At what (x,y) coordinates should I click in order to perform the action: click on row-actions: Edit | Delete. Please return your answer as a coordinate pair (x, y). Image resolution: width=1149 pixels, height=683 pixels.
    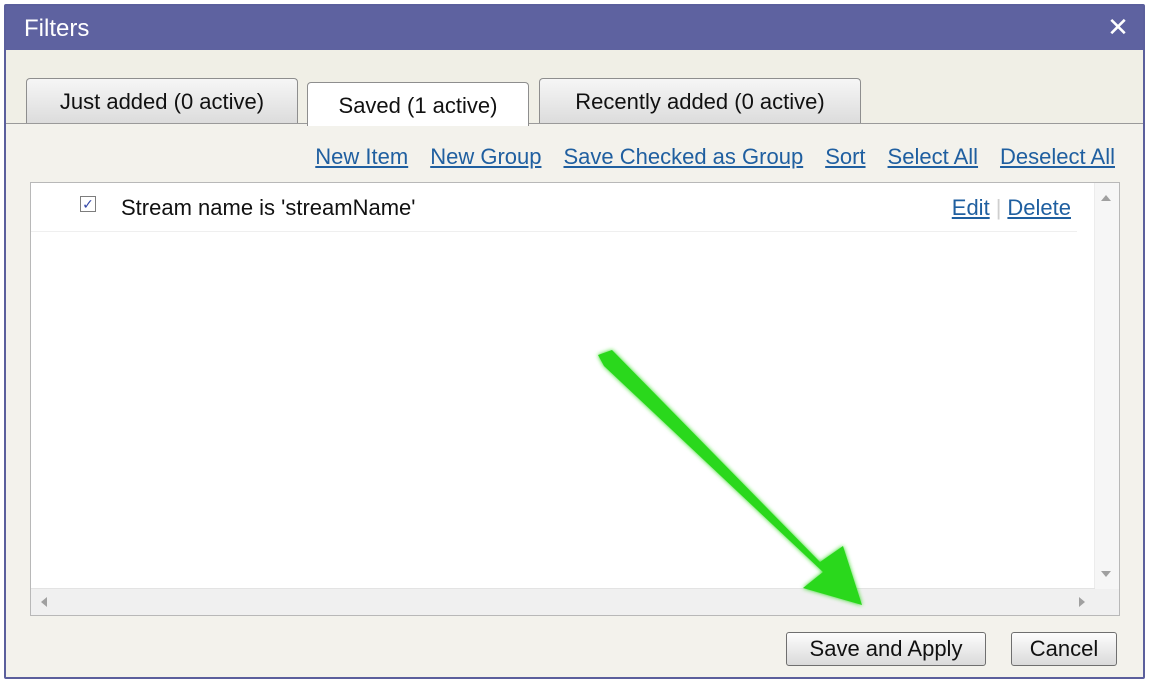
    Looking at the image, I should click on (1011, 208).